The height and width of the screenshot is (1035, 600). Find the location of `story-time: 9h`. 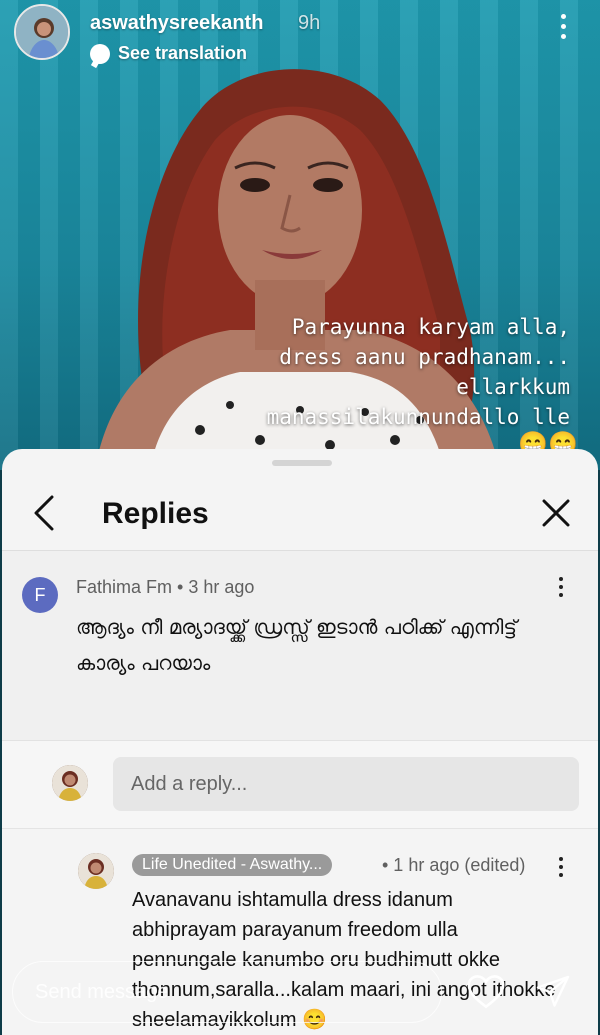

story-time: 9h is located at coordinates (309, 23).